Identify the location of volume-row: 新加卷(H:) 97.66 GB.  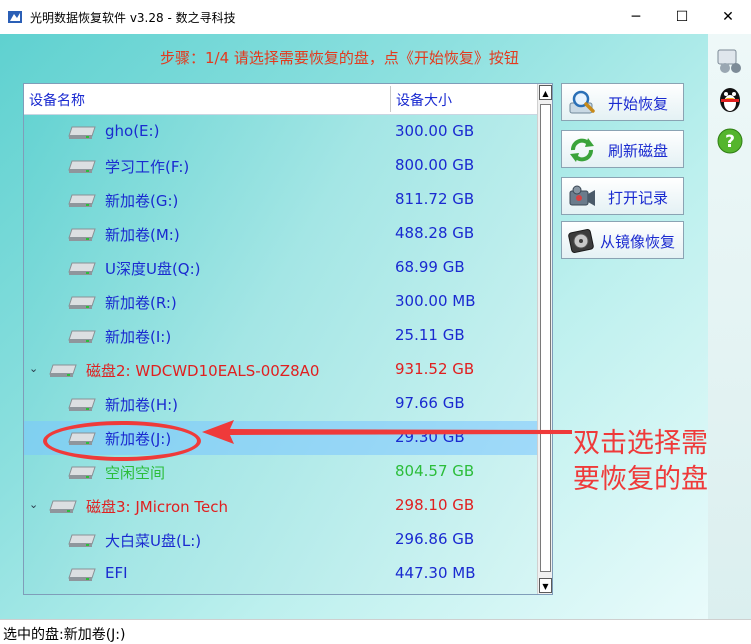
(280, 404).